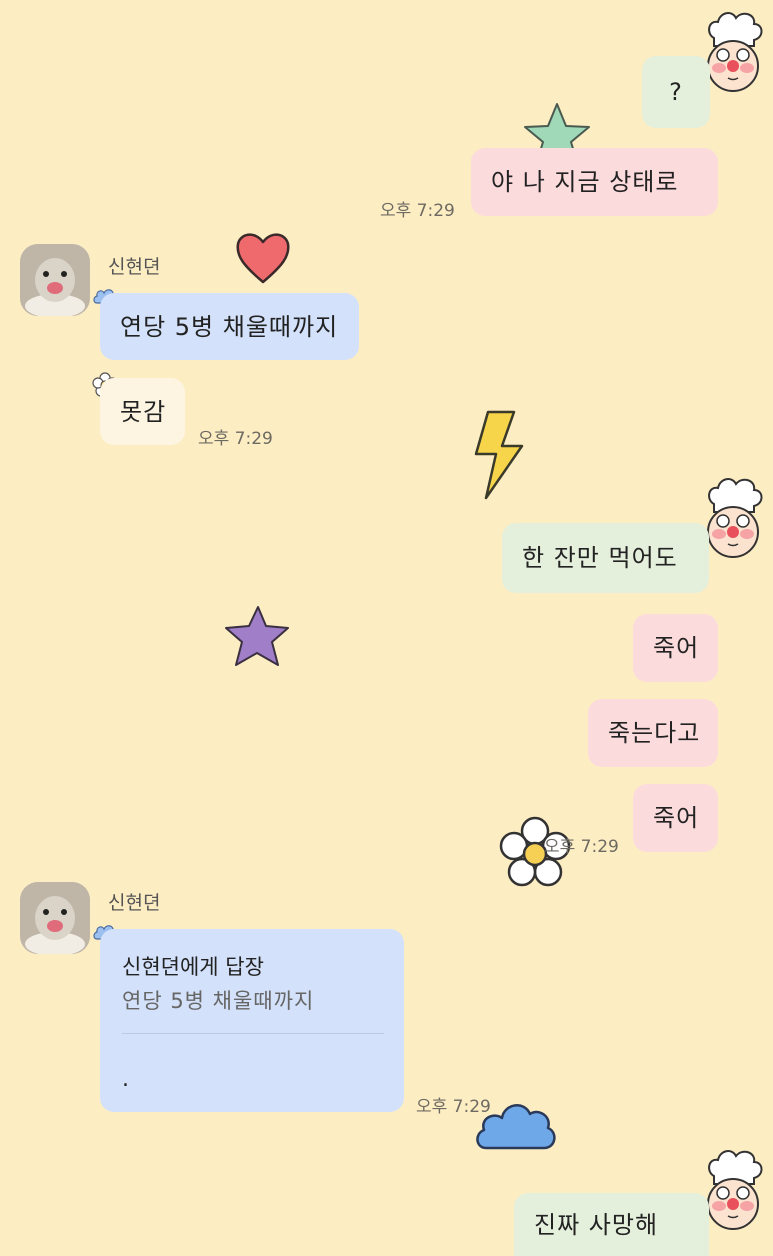 This screenshot has height=1256, width=773. I want to click on reply-message-bubble: 신현뎐에게 답장 연당 5병 채울때까지 ., so click(252, 1020).